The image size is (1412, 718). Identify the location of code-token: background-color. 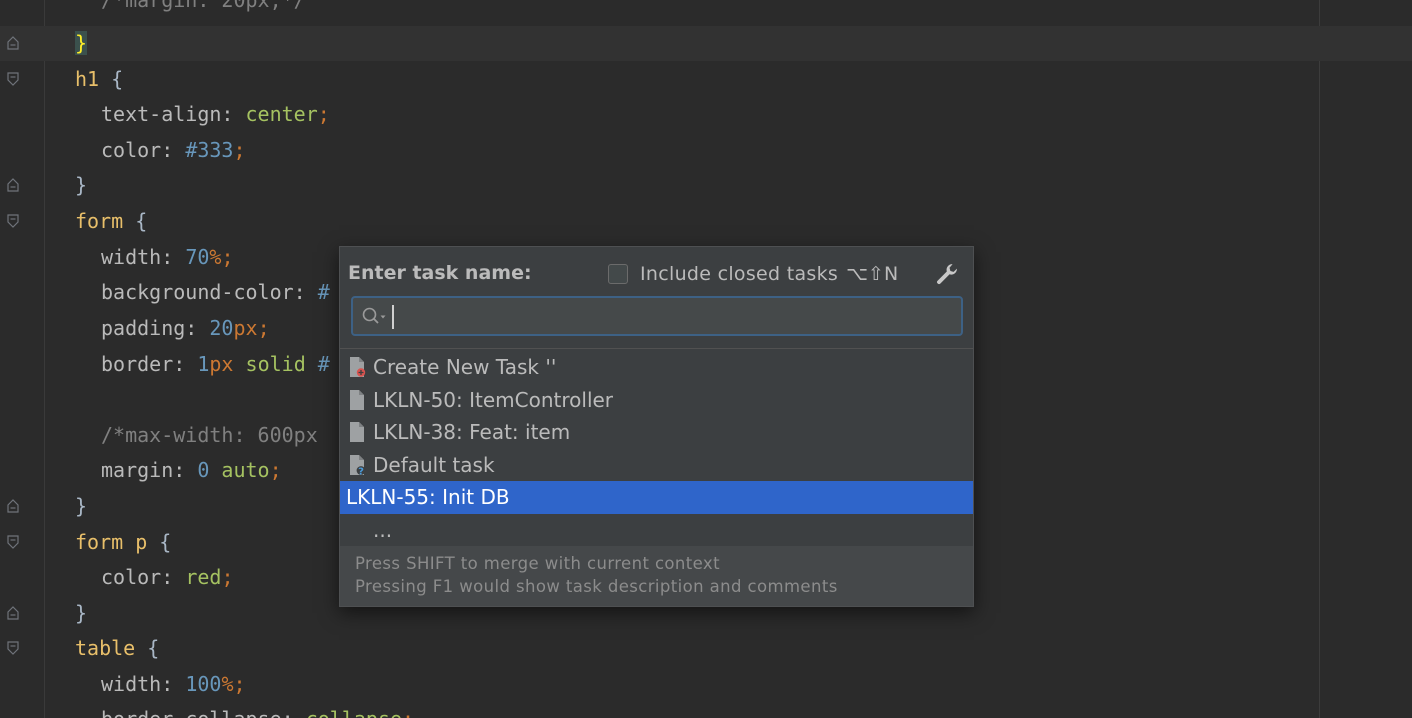
(197, 292).